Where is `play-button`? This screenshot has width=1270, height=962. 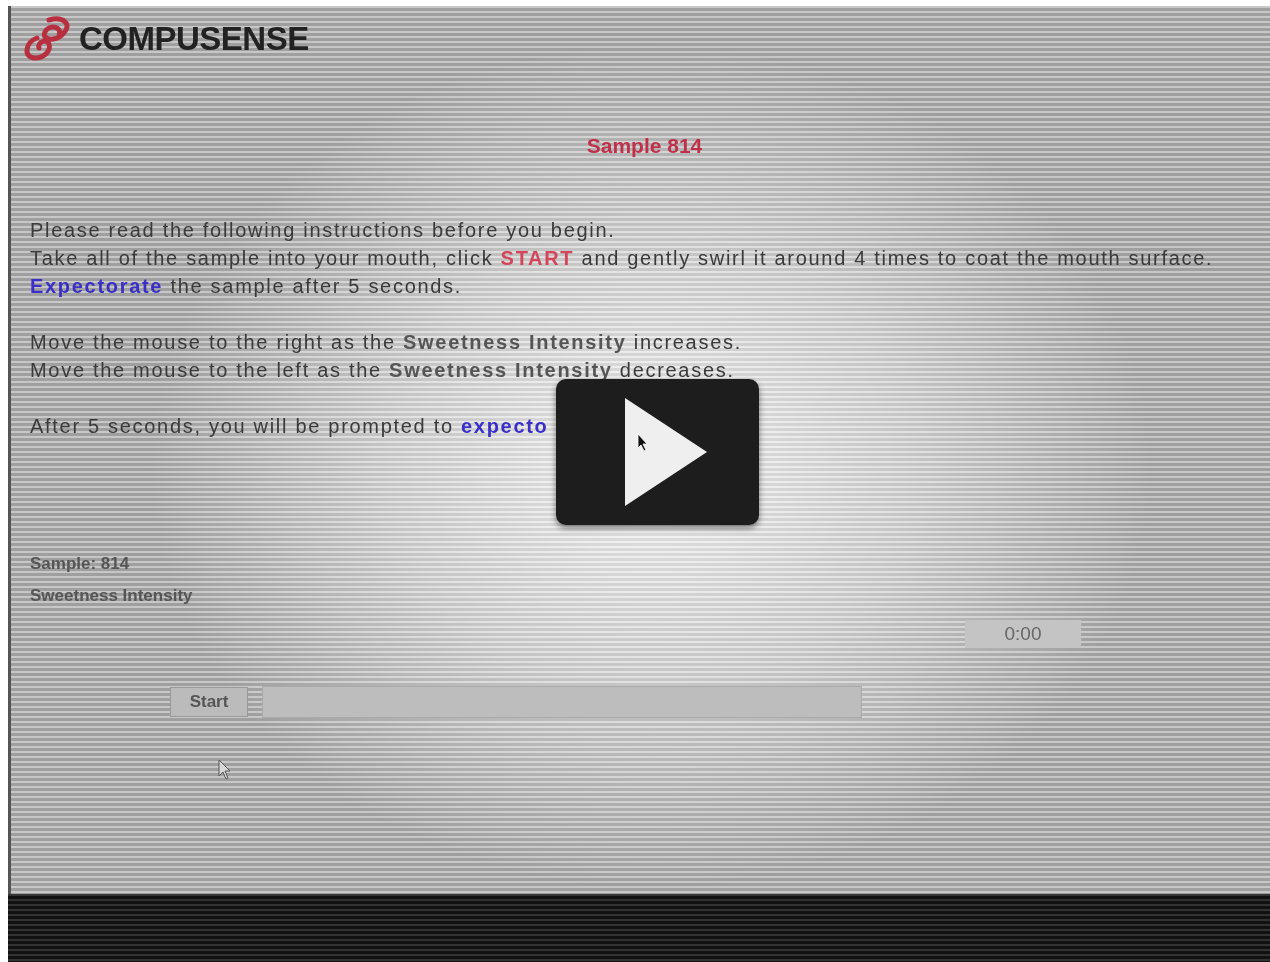
play-button is located at coordinates (657, 452).